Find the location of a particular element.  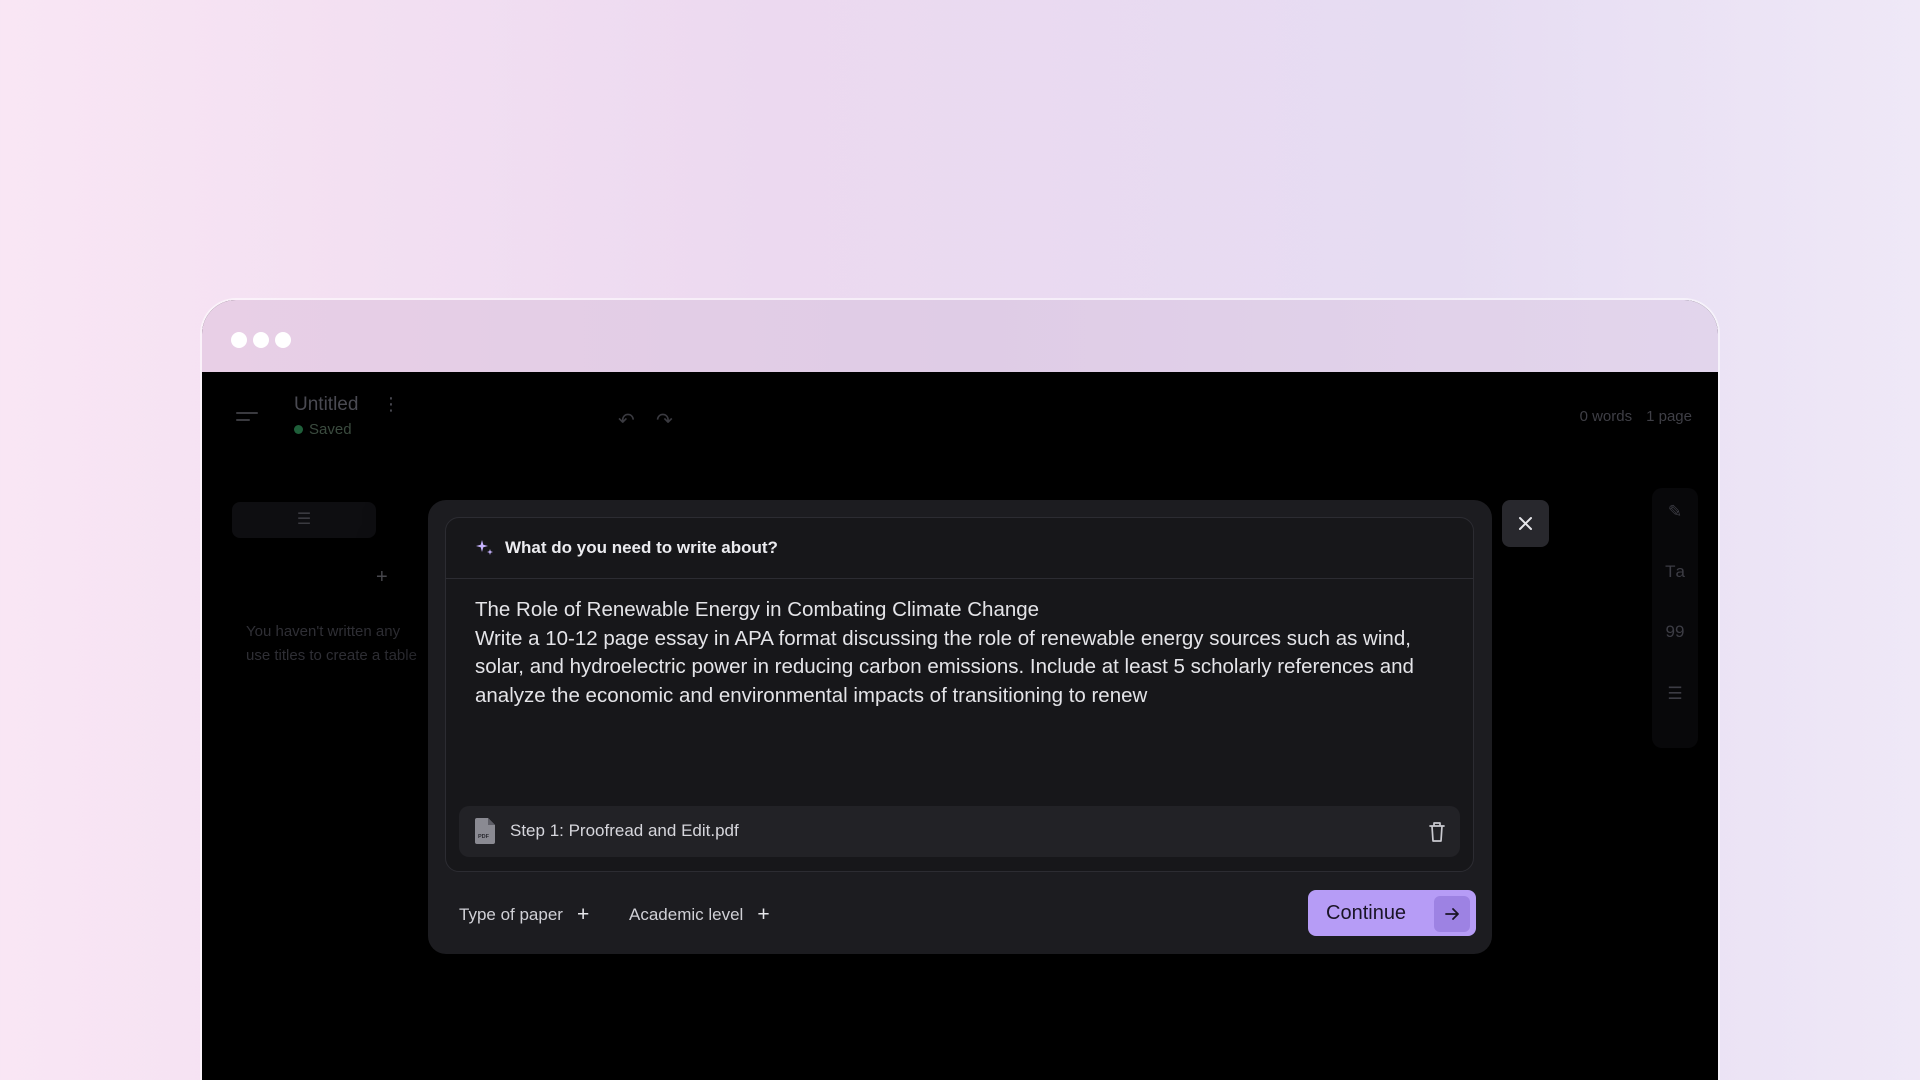

save-status: Saved is located at coordinates (323, 429).